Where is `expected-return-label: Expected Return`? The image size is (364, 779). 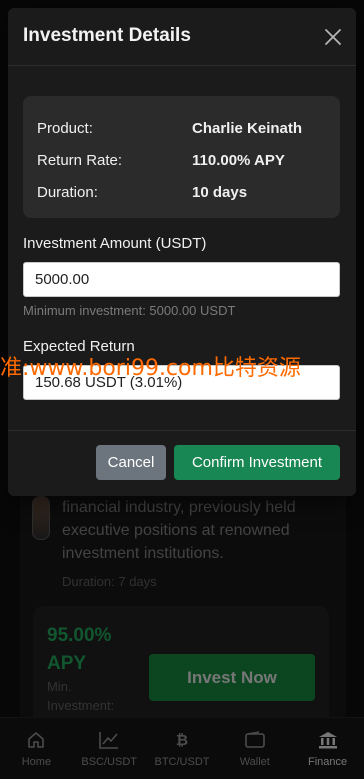
expected-return-label: Expected Return is located at coordinates (79, 346).